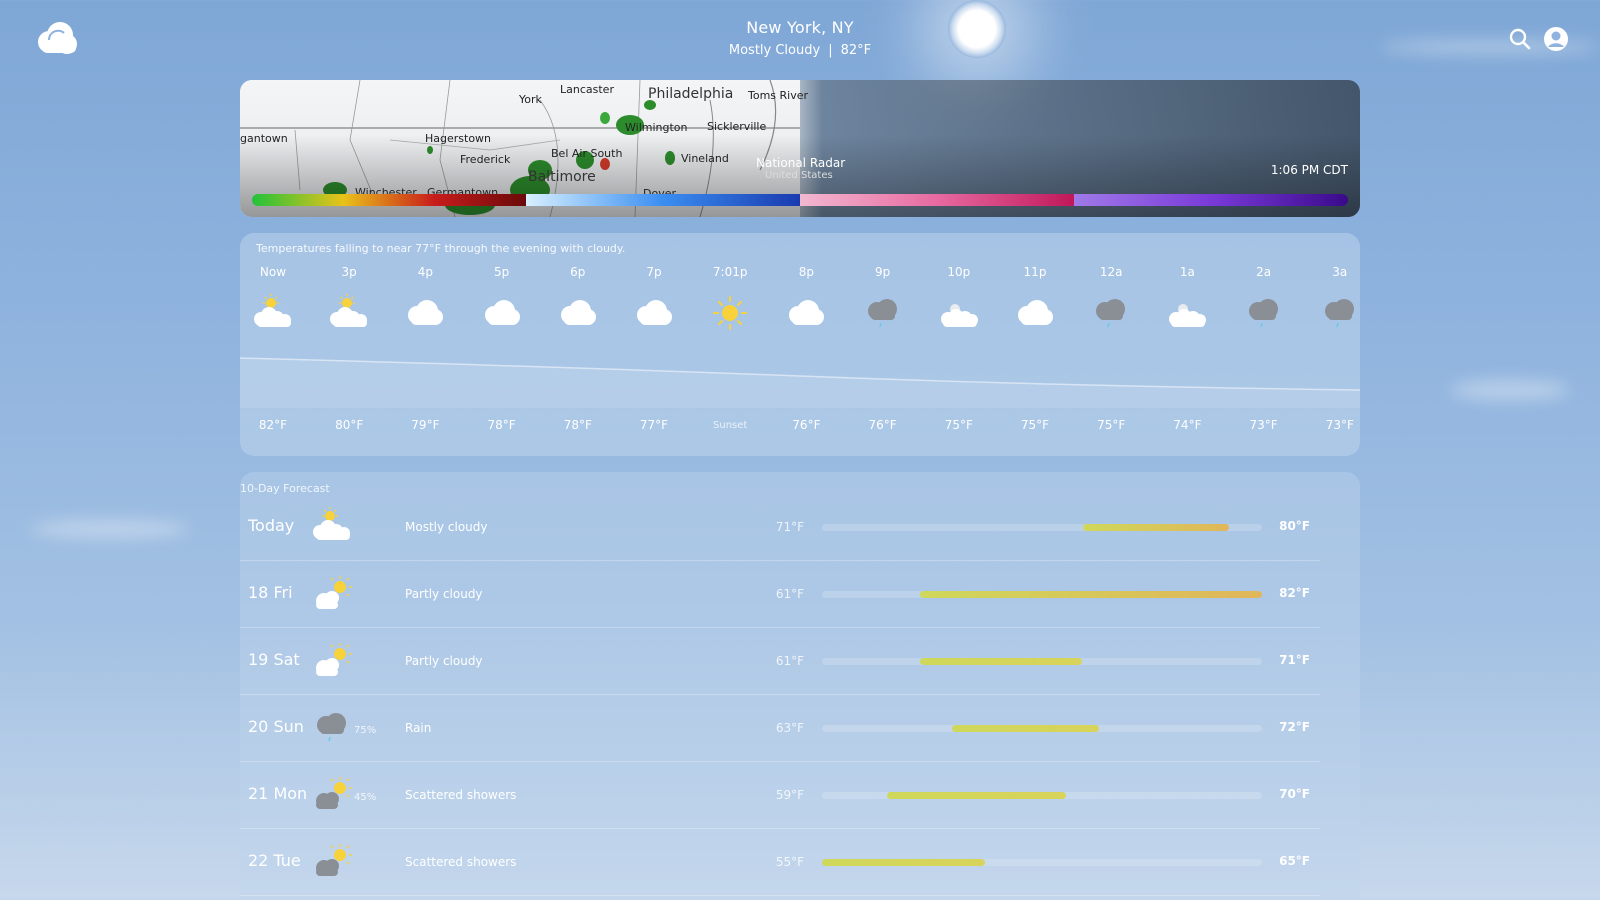 The image size is (1600, 900). I want to click on hour-label: 9p, so click(882, 272).